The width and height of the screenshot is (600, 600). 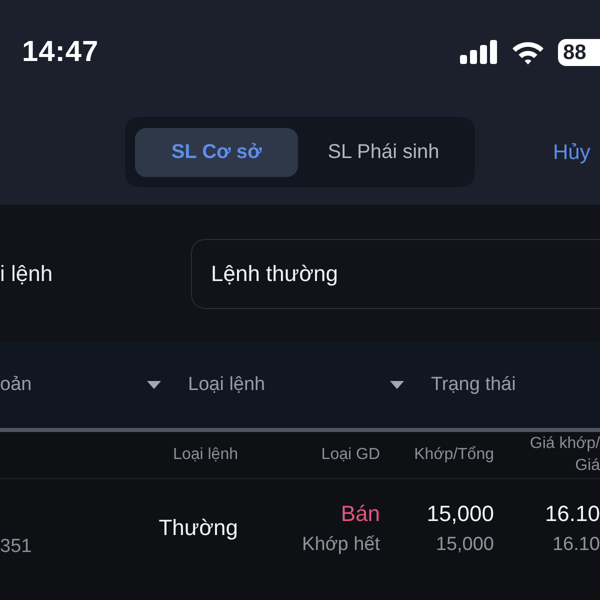 I want to click on column-header: Loại lệnh, so click(x=205, y=455).